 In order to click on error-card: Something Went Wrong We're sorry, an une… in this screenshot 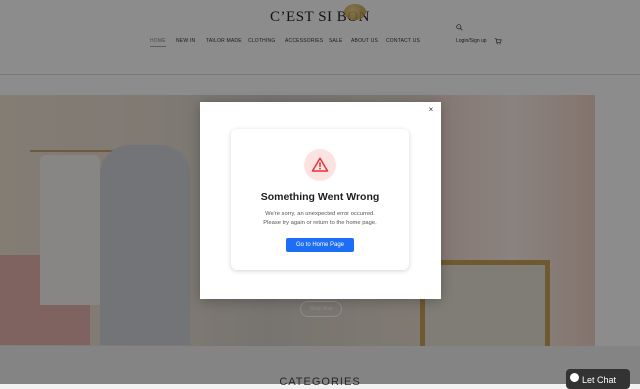, I will do `click(320, 199)`.